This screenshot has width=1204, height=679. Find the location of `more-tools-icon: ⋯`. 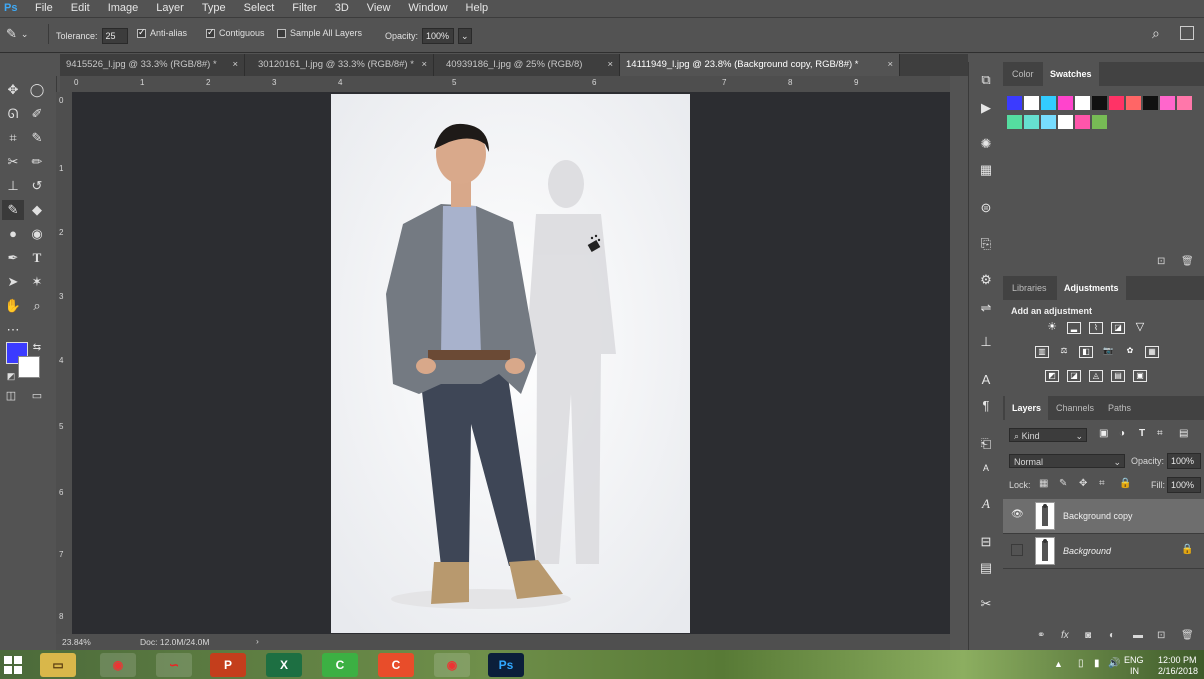

more-tools-icon: ⋯ is located at coordinates (13, 330).